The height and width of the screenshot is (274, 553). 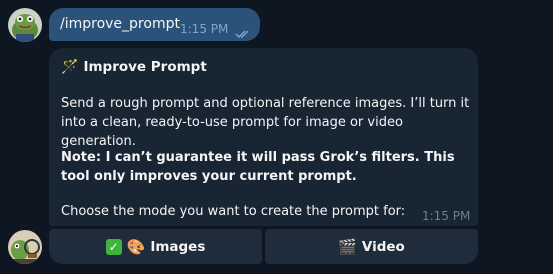 I want to click on incoming-message-time: 1:15 PM, so click(x=446, y=216).